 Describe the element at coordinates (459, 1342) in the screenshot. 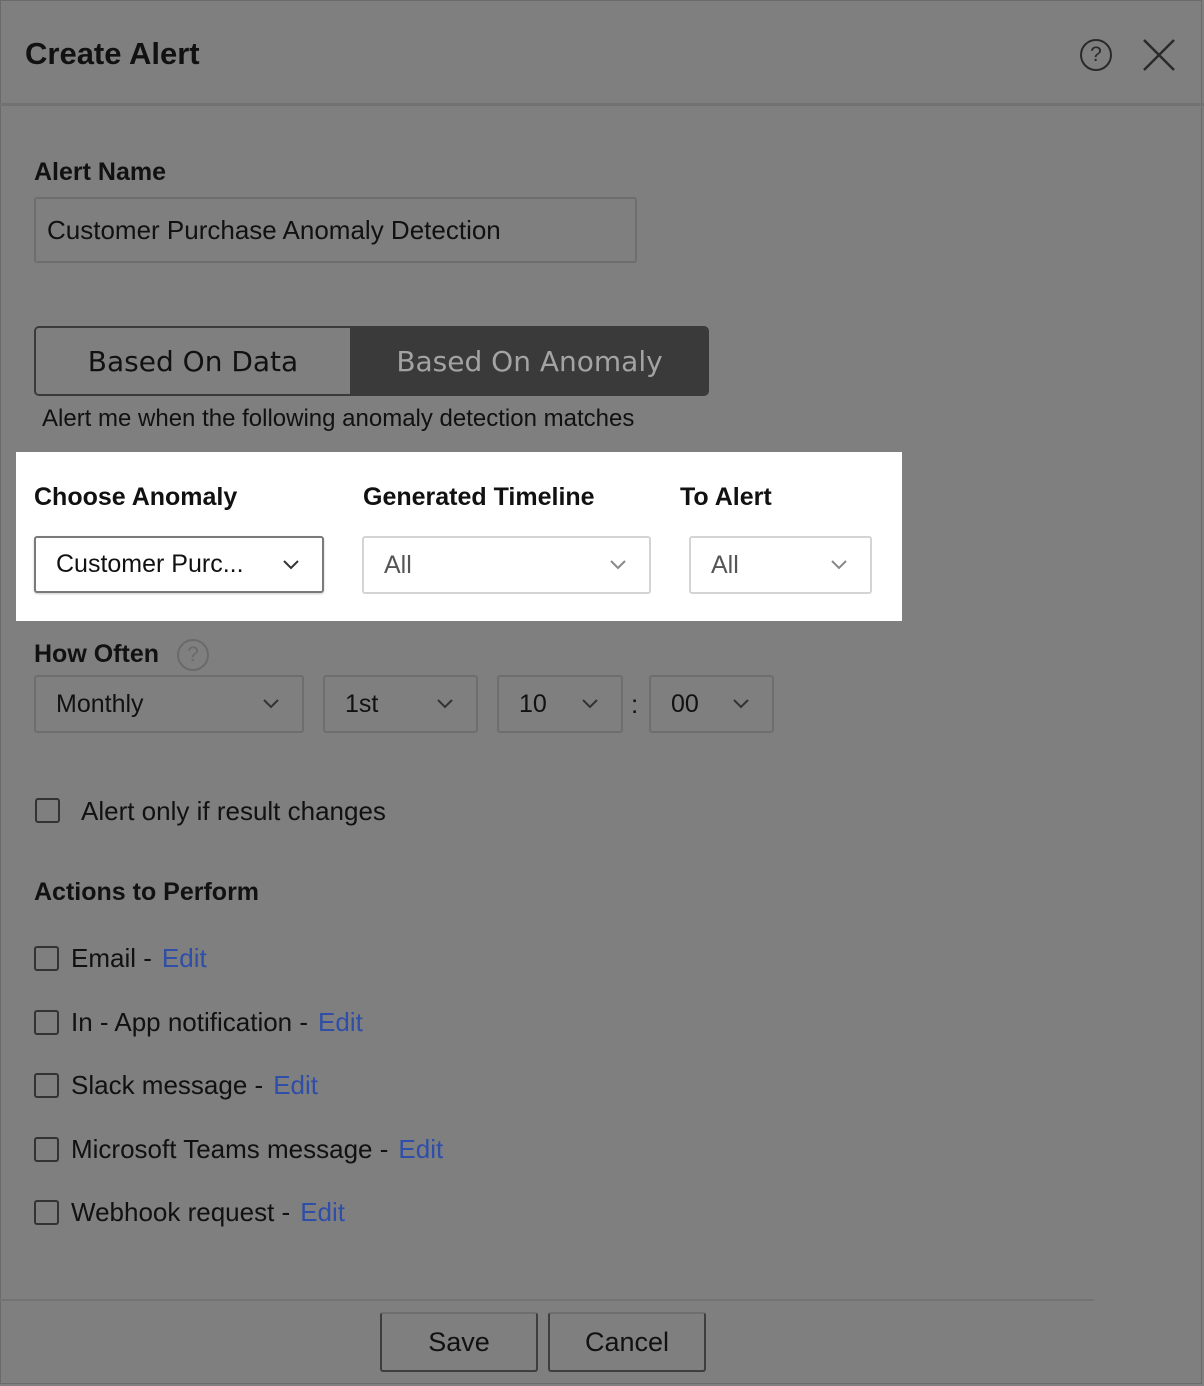

I see `save-button: Save` at that location.